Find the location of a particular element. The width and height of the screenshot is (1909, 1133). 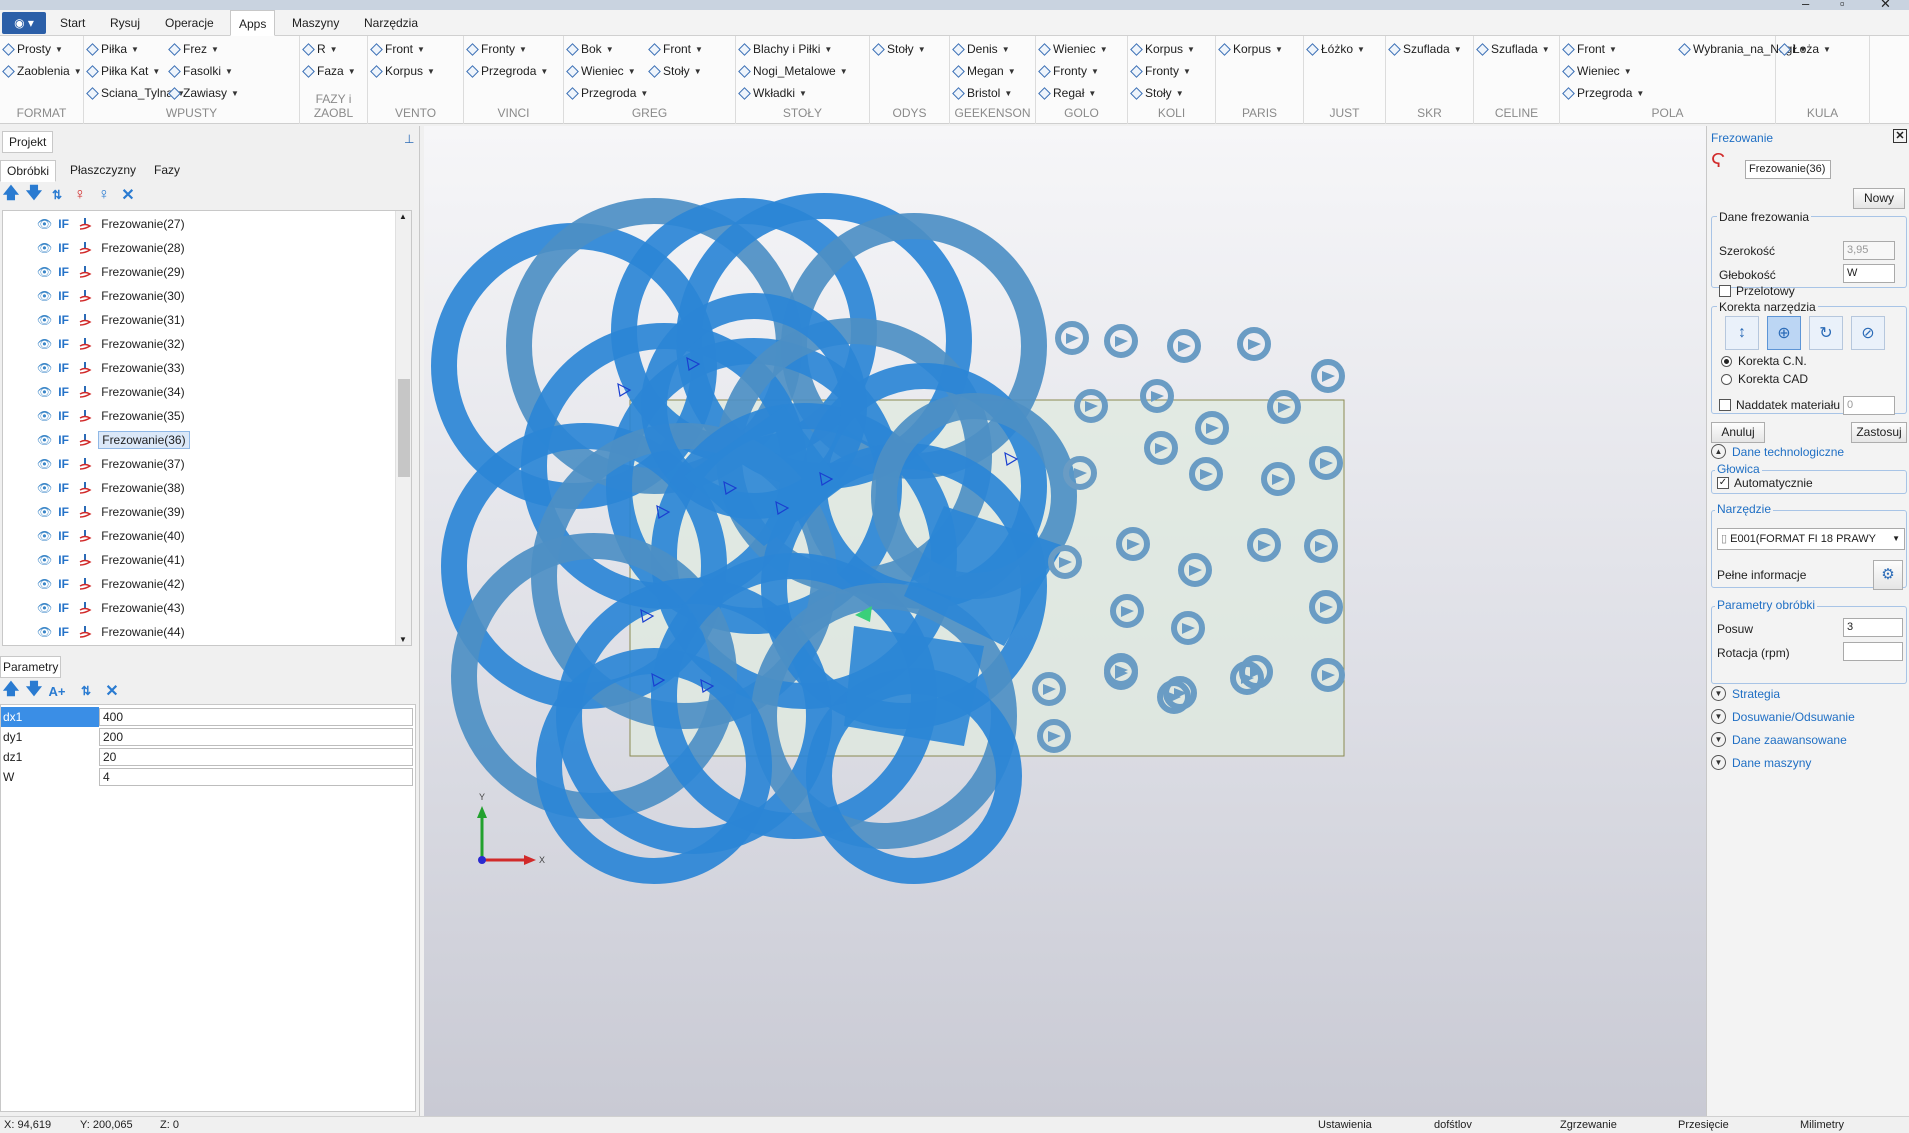

new-button: Nowy is located at coordinates (1879, 198).